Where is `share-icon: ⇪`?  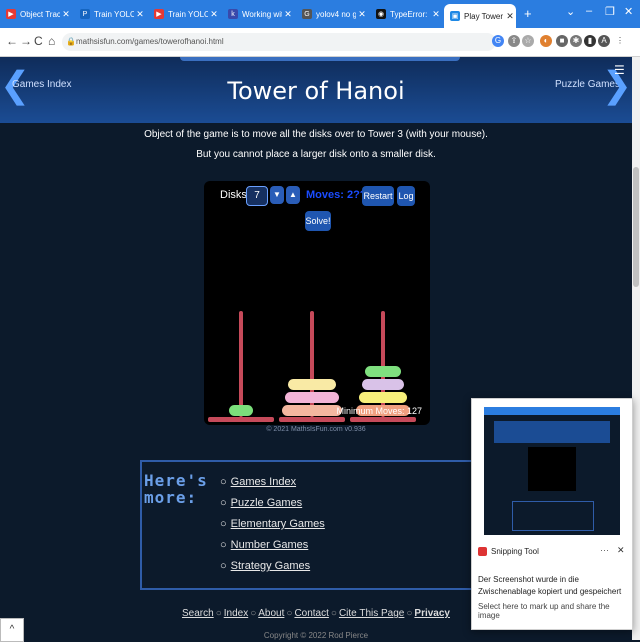
share-icon: ⇪ is located at coordinates (514, 41).